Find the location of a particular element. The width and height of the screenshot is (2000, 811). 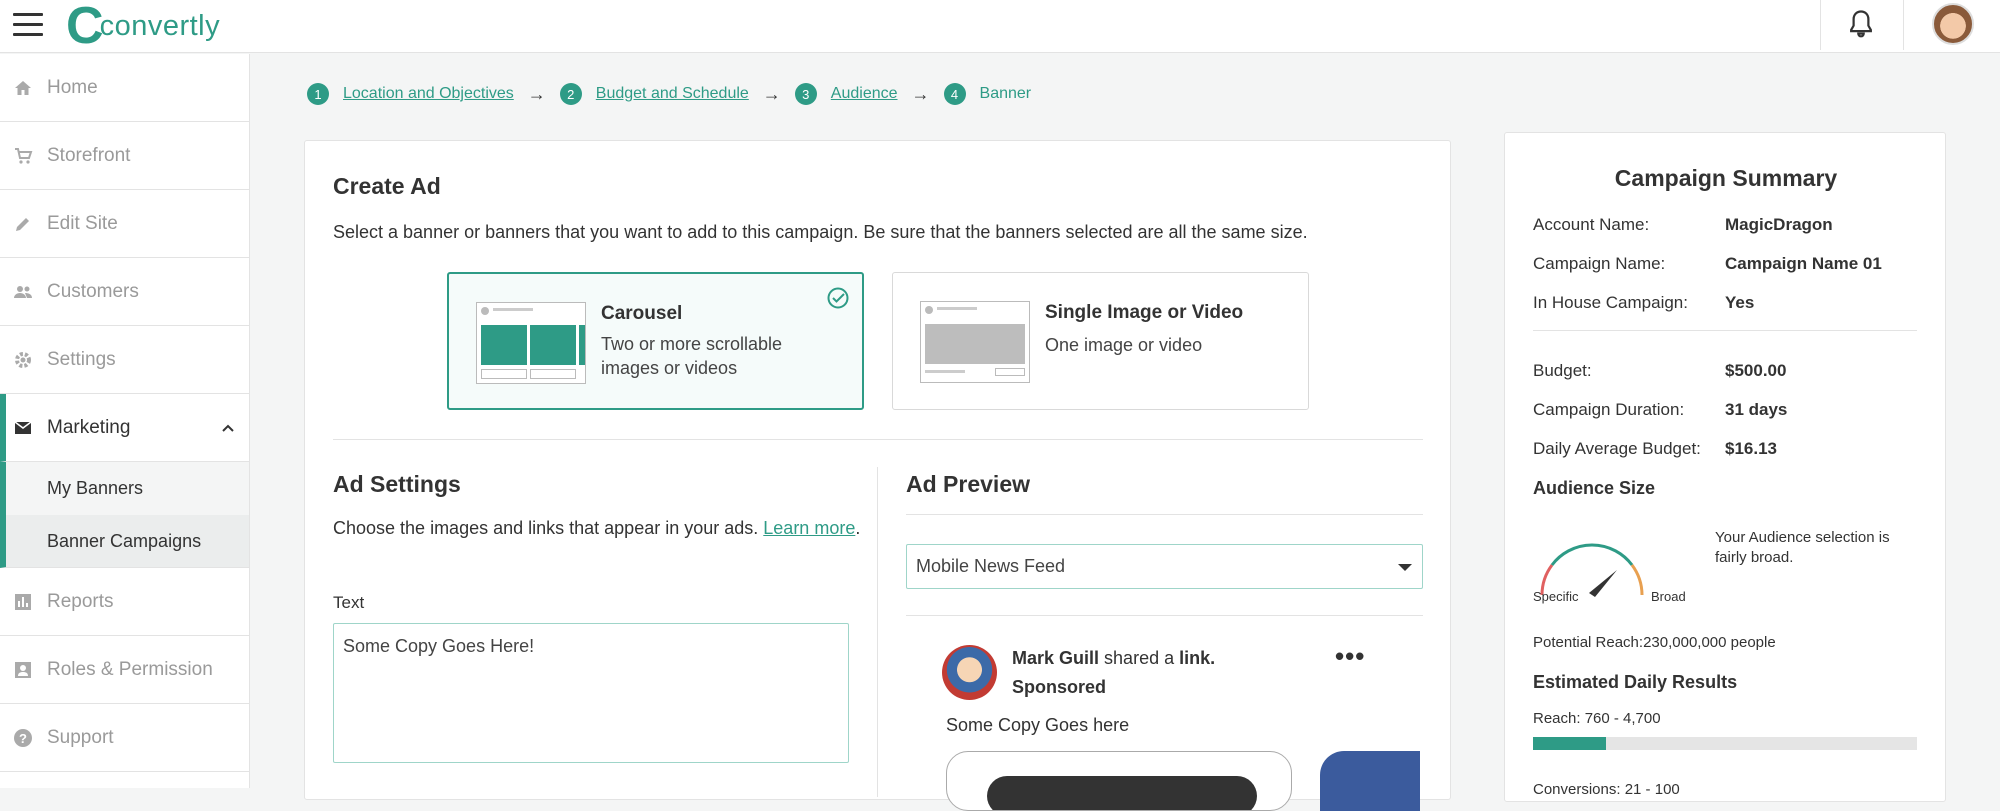

summary-row: Campaign Duration: 31 days is located at coordinates (1660, 412).